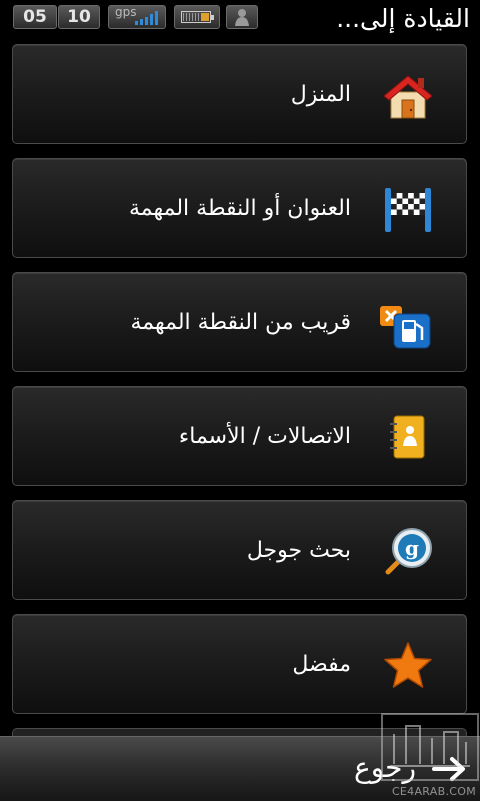 The image size is (480, 801). I want to click on clock-hour: 05, so click(35, 17).